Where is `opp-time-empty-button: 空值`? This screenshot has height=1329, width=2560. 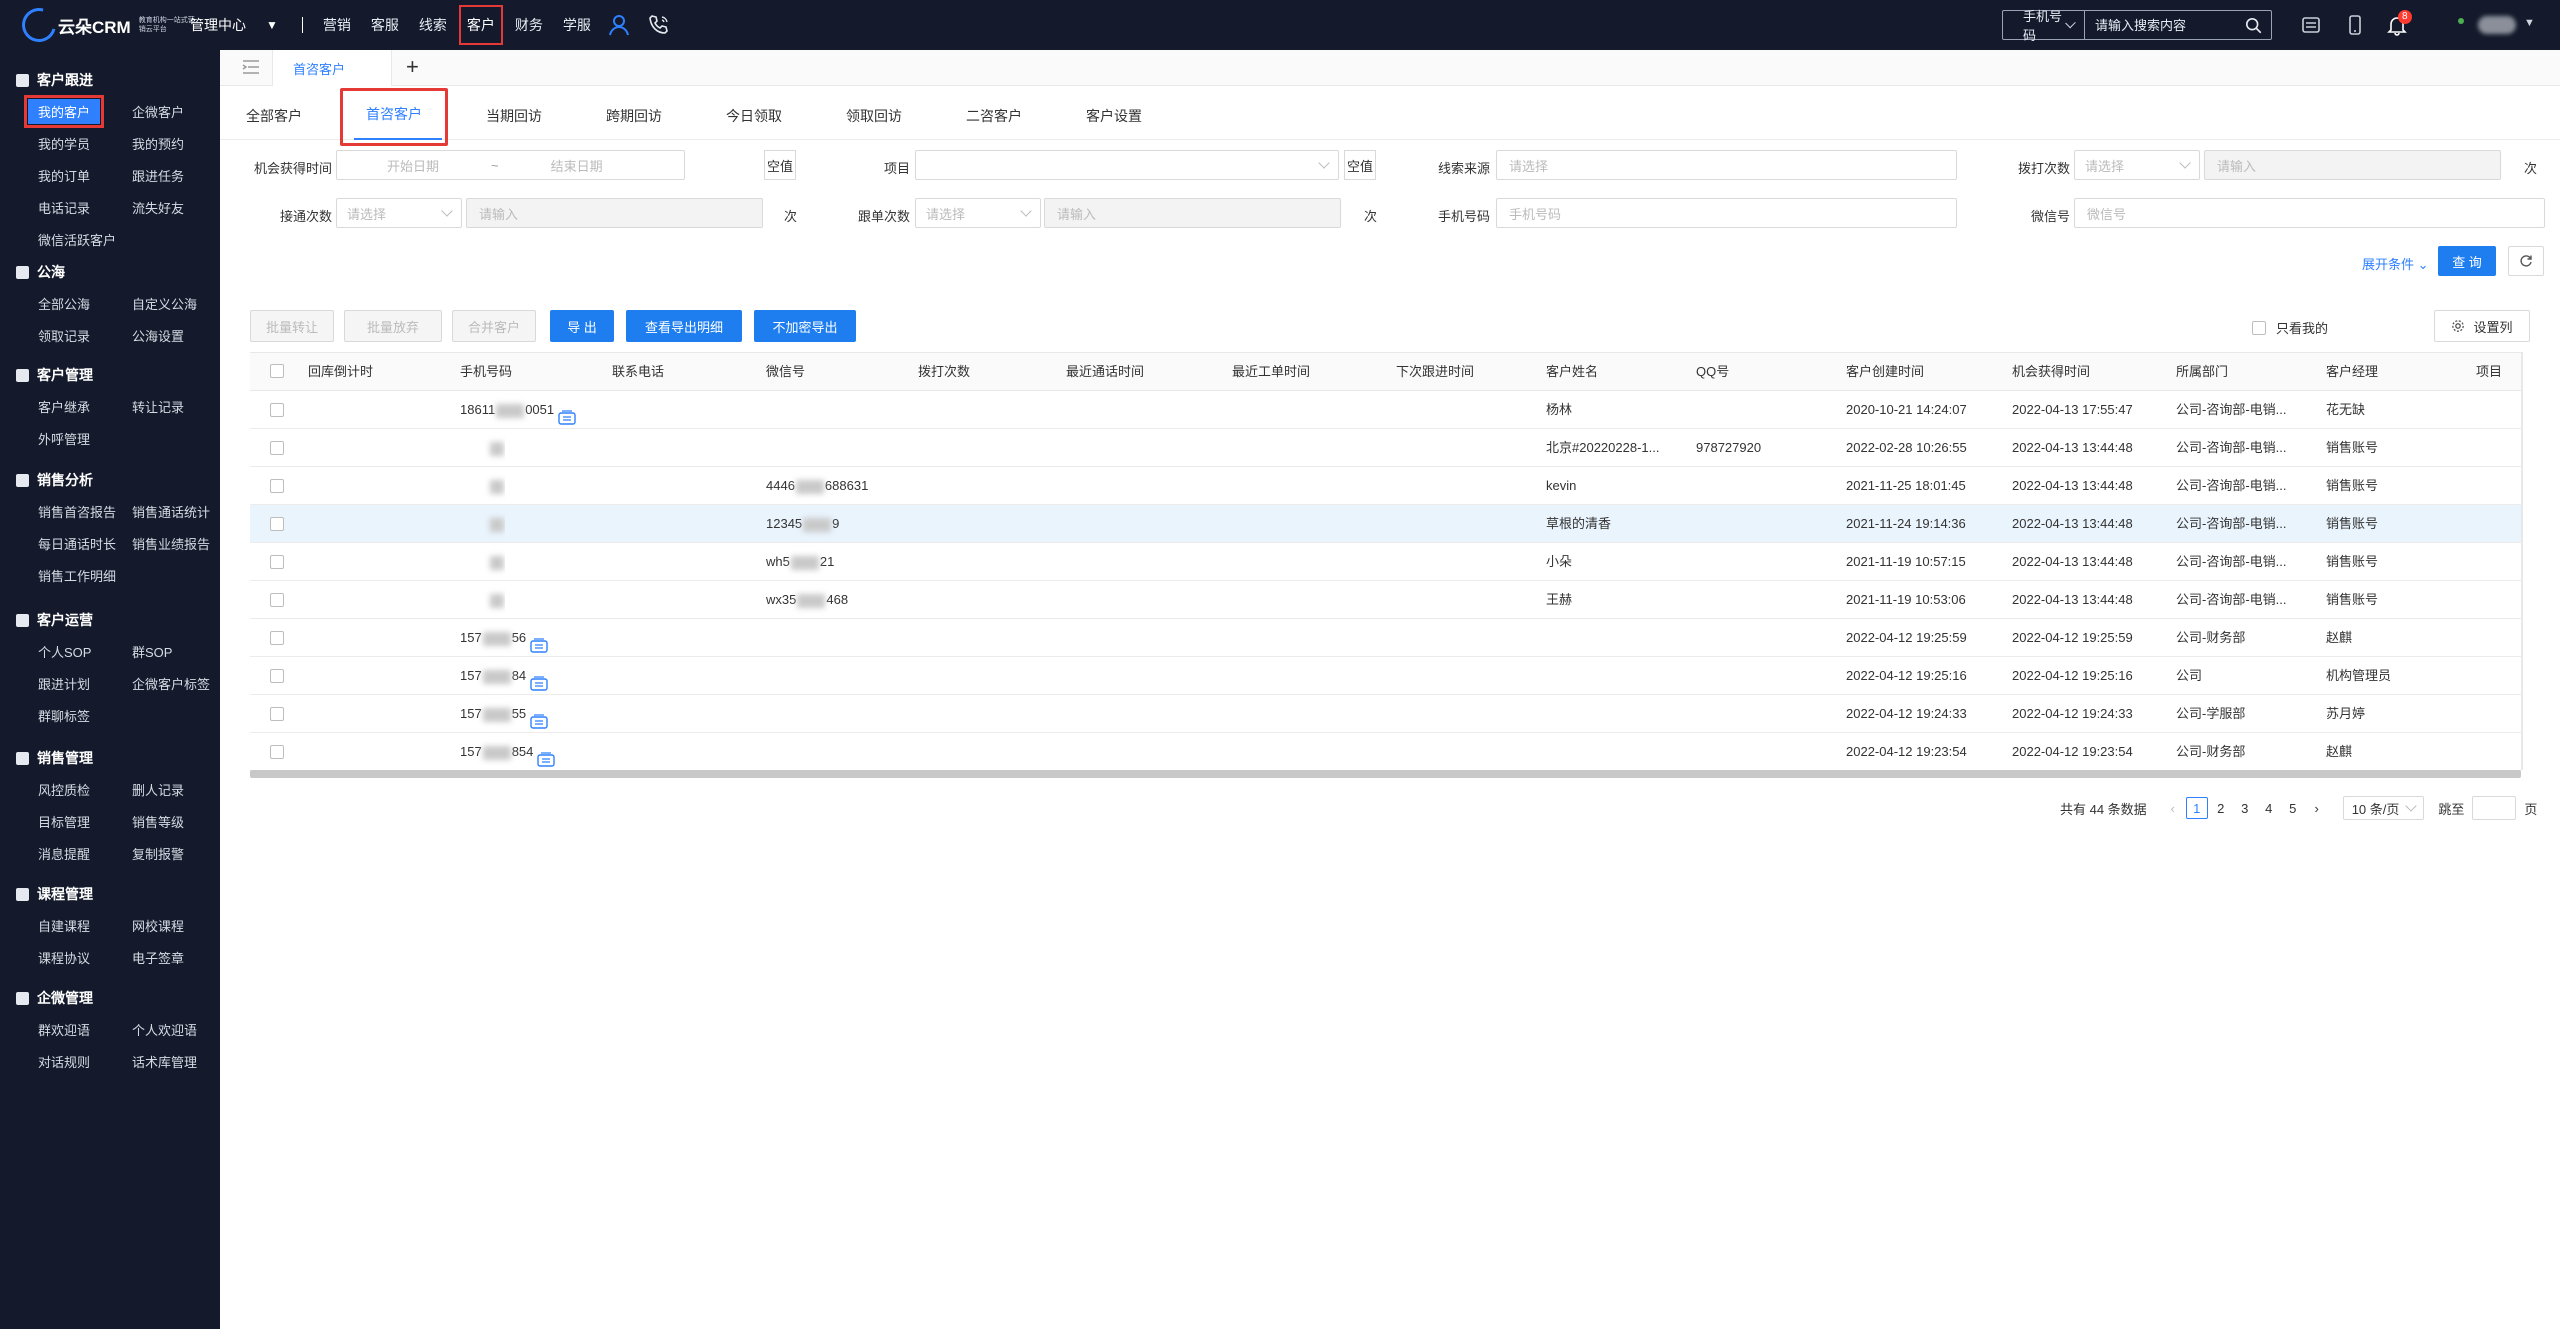
opp-time-empty-button: 空值 is located at coordinates (780, 165).